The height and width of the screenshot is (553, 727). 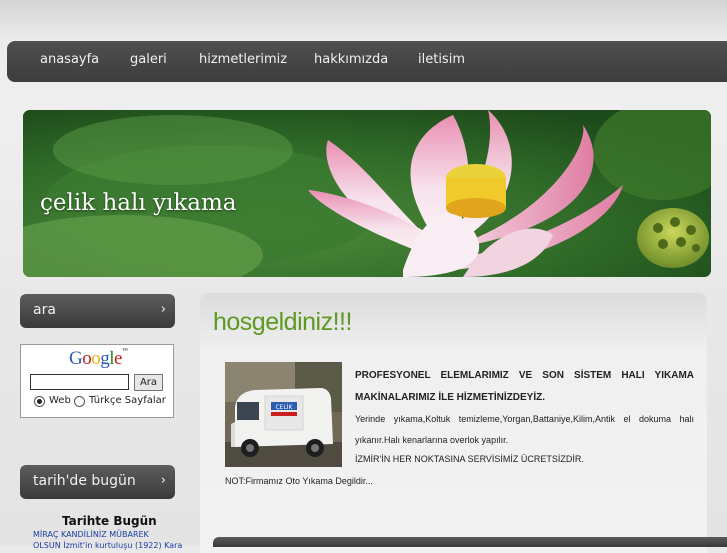 What do you see at coordinates (91, 534) in the screenshot?
I see `history-line-1: MİRAÇ KANDİLİNİZ MÜBAREK` at bounding box center [91, 534].